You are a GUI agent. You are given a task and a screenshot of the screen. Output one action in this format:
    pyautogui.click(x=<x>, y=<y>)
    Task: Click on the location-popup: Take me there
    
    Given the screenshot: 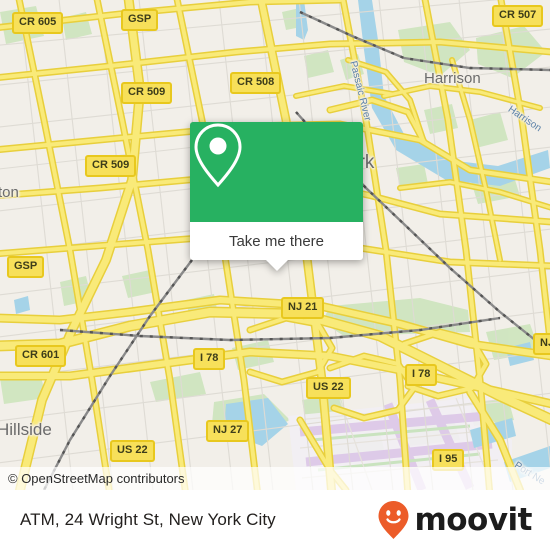 What is the action you would take?
    pyautogui.click(x=276, y=196)
    